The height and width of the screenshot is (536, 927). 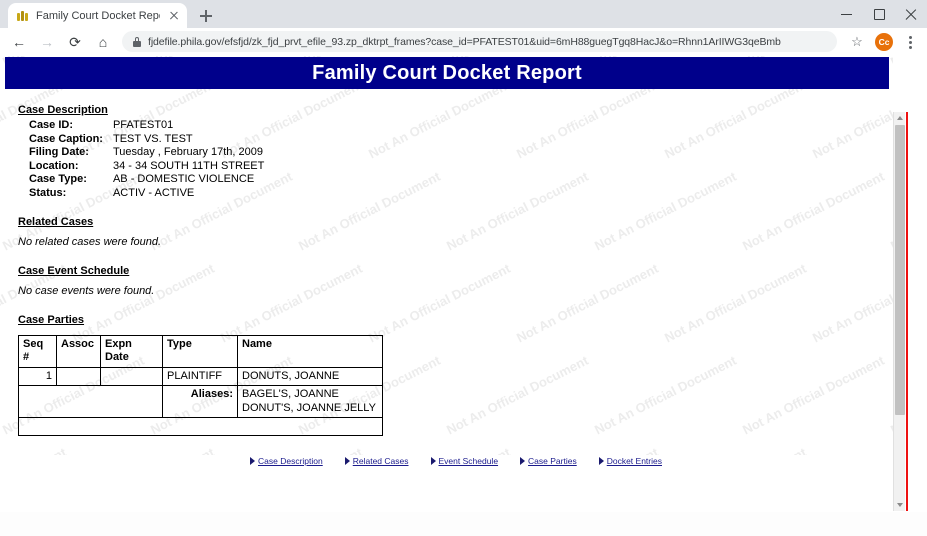 I want to click on aliases-values: BAGEL'S, JOANNE DONUT'S, JOANNE JELLY, so click(x=310, y=402).